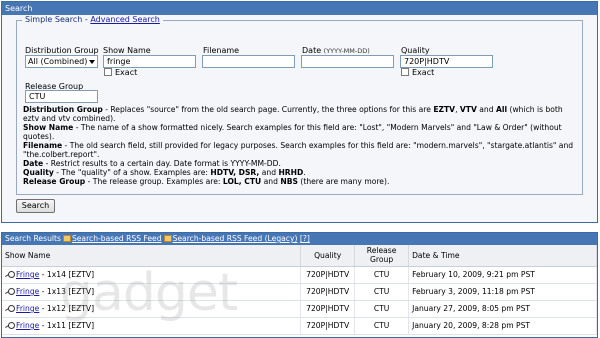 The height and width of the screenshot is (338, 600). I want to click on cell-show: Fringe - 1x14 [EZTV], so click(152, 275).